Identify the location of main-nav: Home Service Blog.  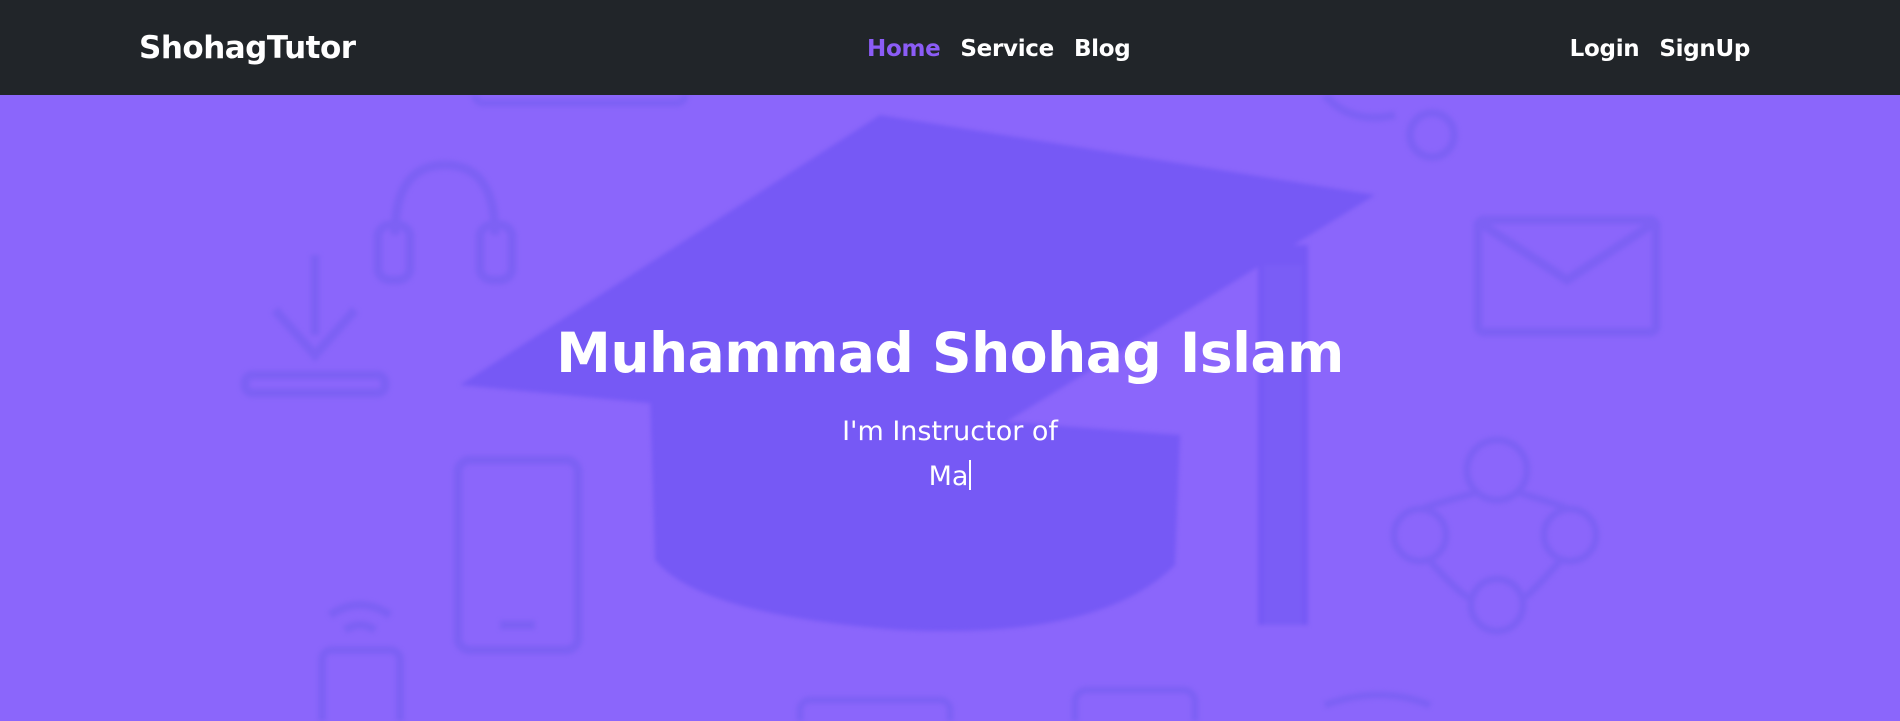
(999, 49).